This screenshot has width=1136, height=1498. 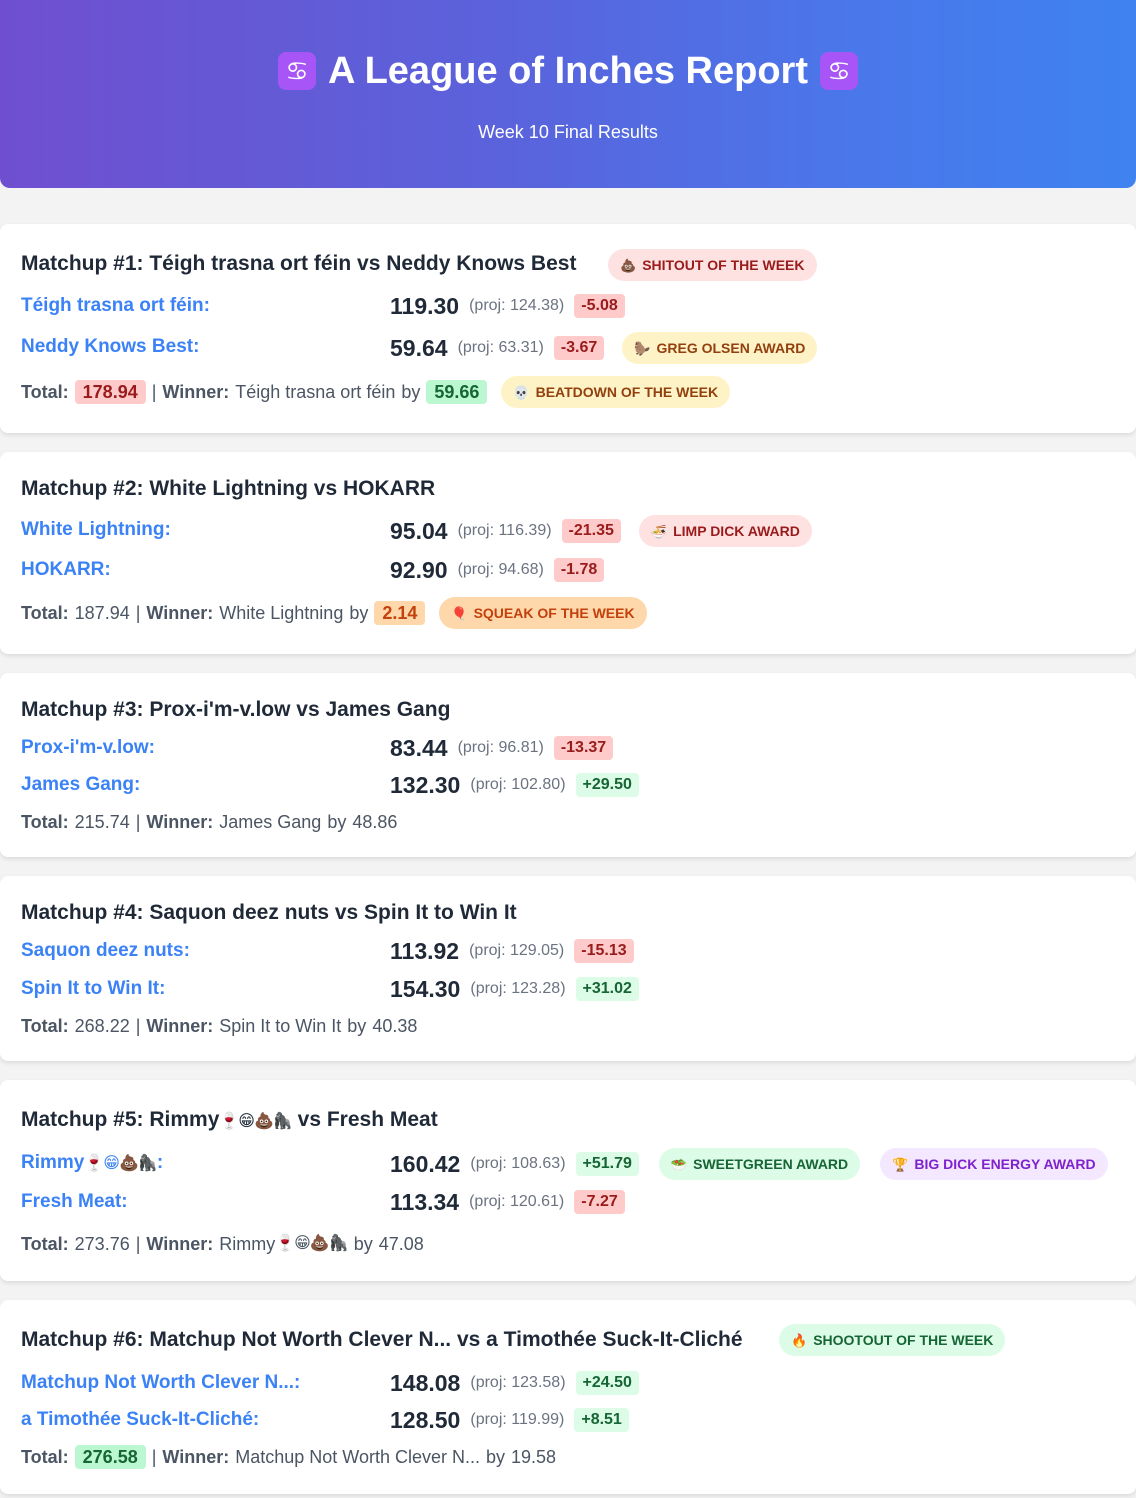 What do you see at coordinates (102, 1026) in the screenshot?
I see `total-score: 268.22` at bounding box center [102, 1026].